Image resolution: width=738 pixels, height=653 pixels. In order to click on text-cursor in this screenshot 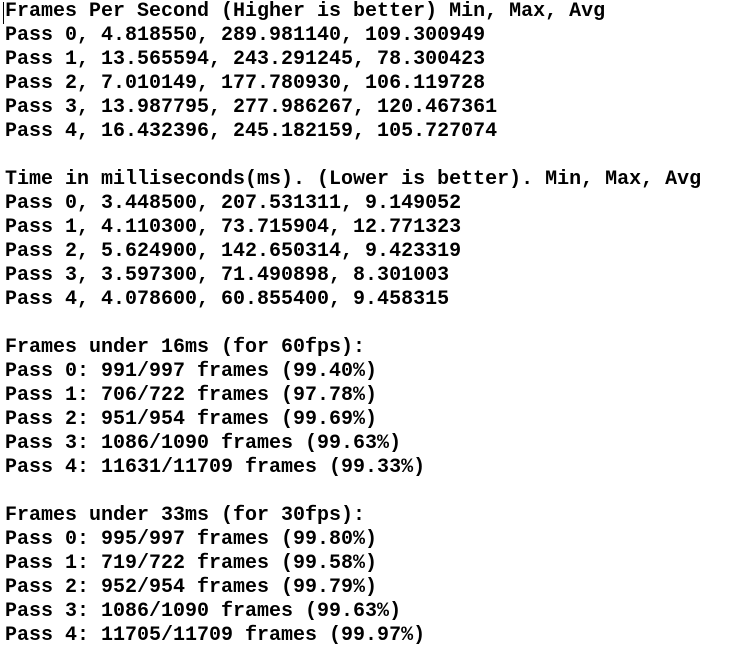, I will do `click(3, 13)`.